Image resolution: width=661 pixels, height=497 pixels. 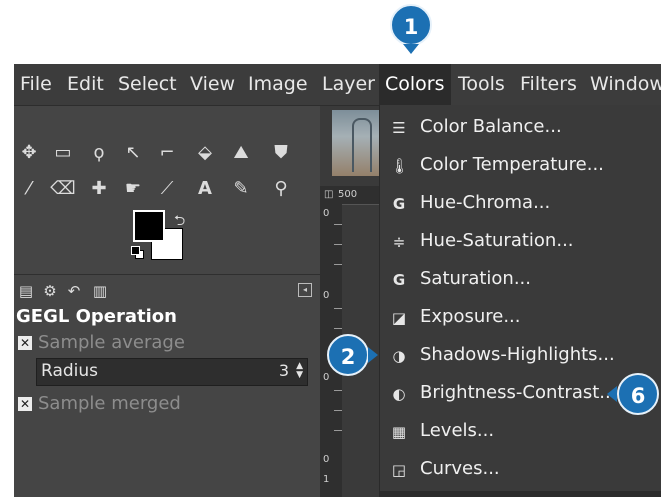 I want to click on color-temperature-icon: 🌡, so click(x=400, y=166).